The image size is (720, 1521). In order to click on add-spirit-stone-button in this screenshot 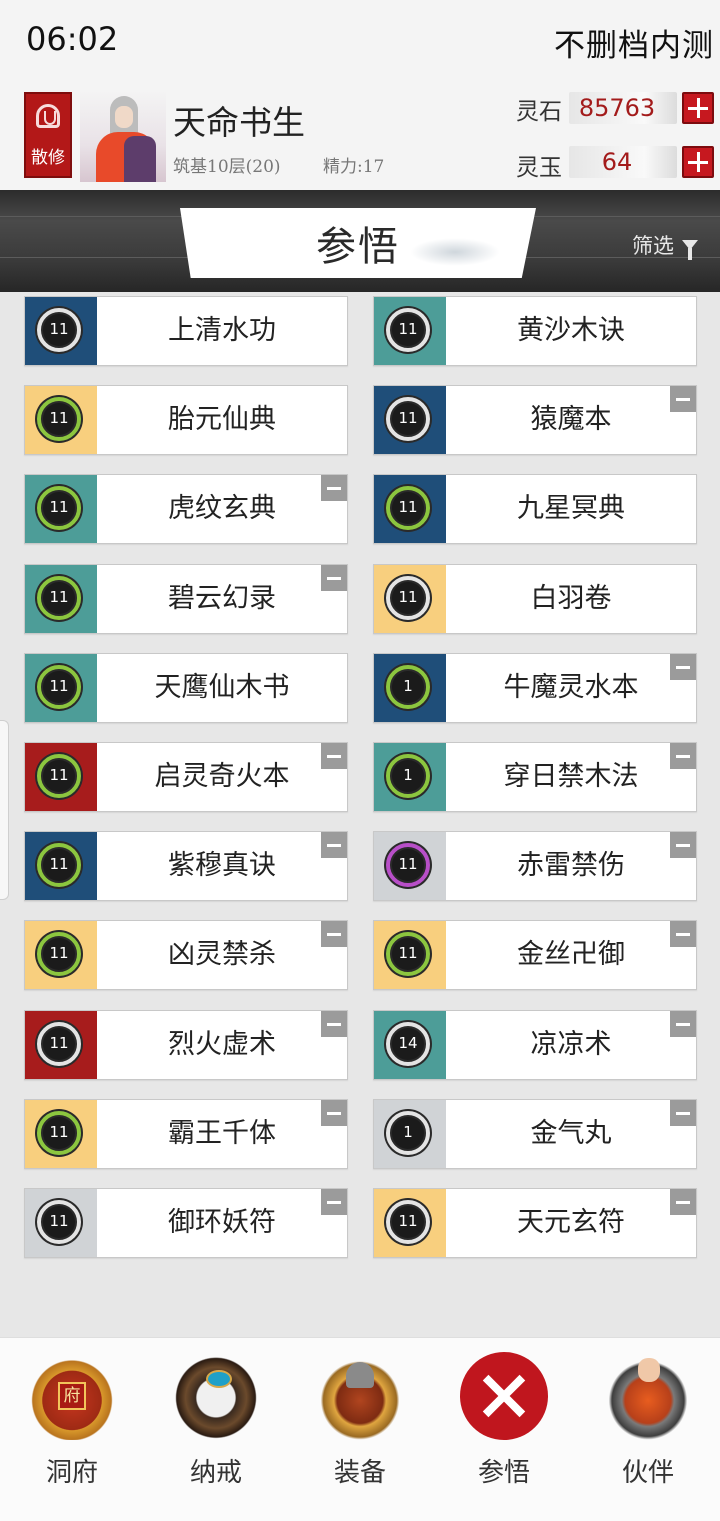, I will do `click(698, 108)`.